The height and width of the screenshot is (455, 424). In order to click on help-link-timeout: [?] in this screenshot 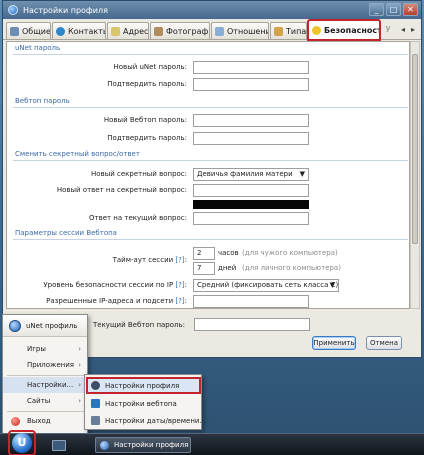, I will do `click(179, 260)`.